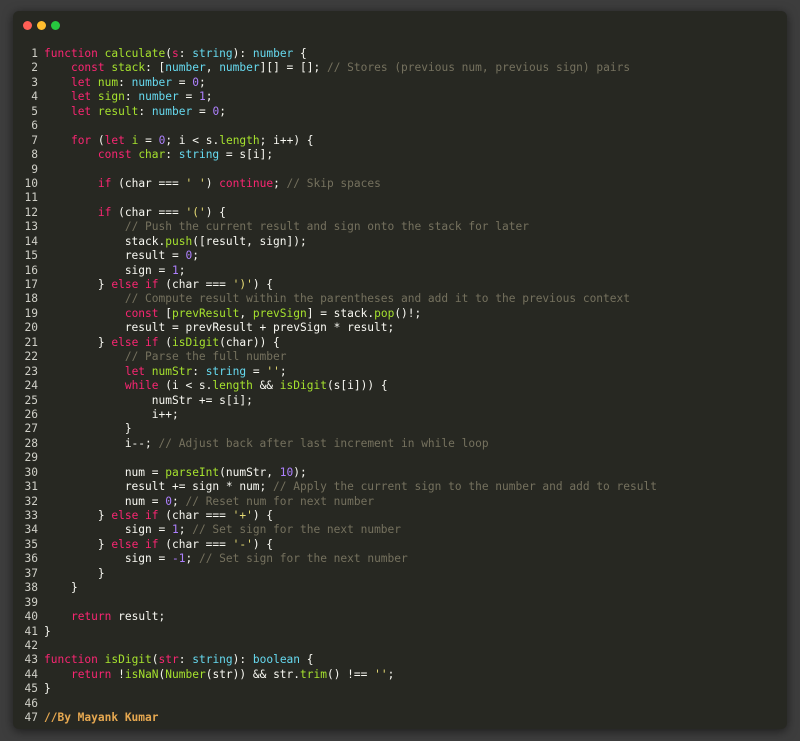 This screenshot has height=741, width=800. Describe the element at coordinates (195, 82) in the screenshot. I see `code-token: 0` at that location.